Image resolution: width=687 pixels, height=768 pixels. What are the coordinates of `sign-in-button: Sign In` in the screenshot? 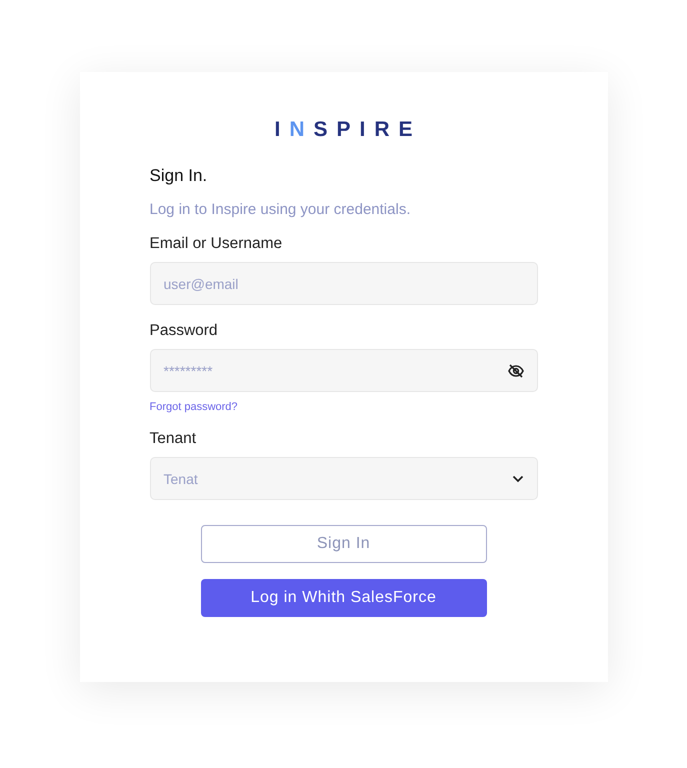 It's located at (343, 544).